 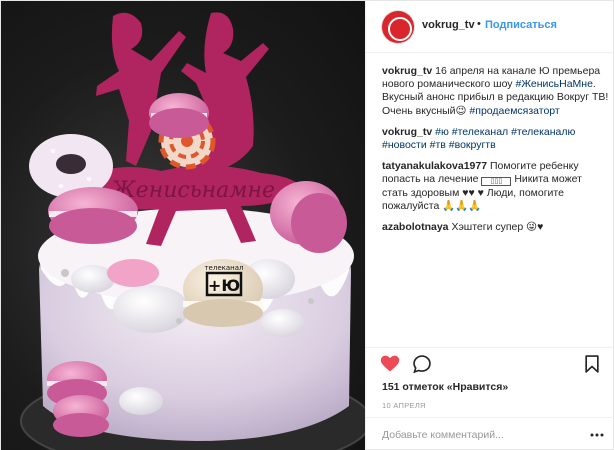 I want to click on heart-icon, so click(x=390, y=364).